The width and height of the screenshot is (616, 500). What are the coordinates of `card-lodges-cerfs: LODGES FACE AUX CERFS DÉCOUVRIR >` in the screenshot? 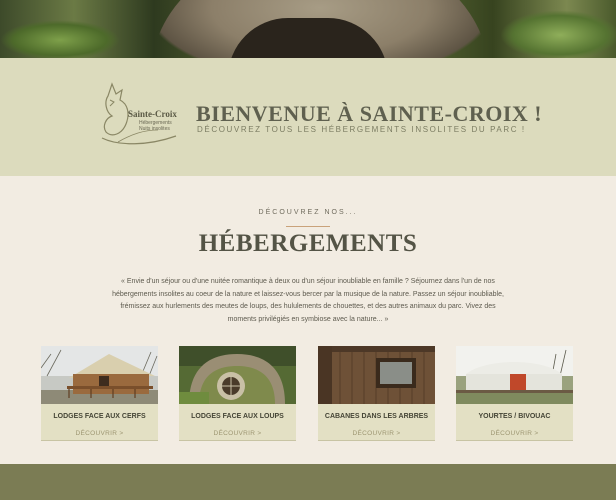 It's located at (99, 393).